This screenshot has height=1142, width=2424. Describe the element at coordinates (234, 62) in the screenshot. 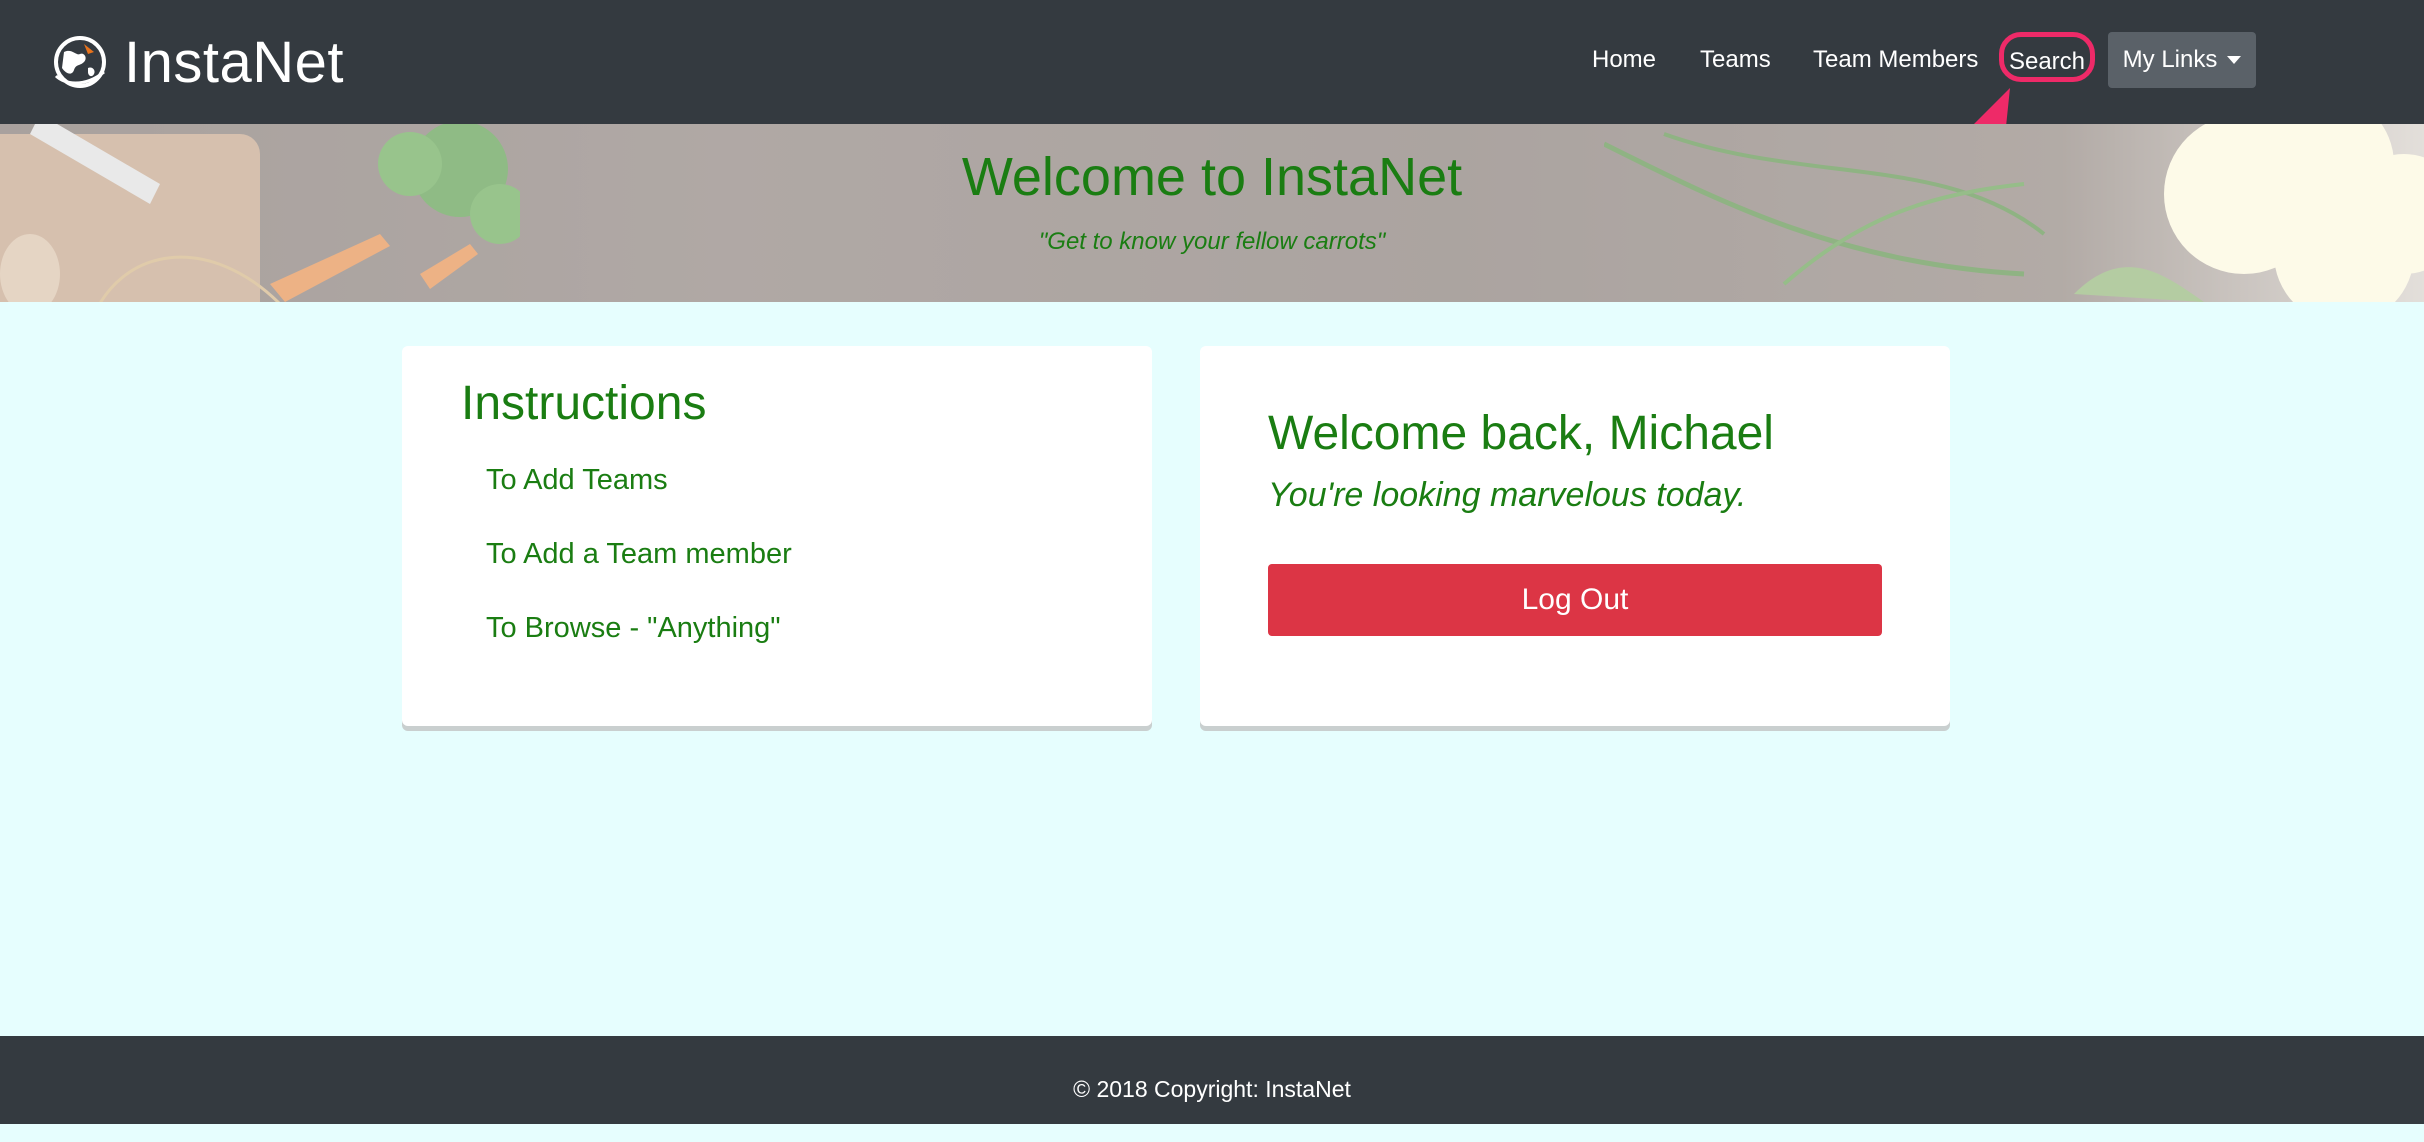

I see `brand-name: InstaNet` at that location.